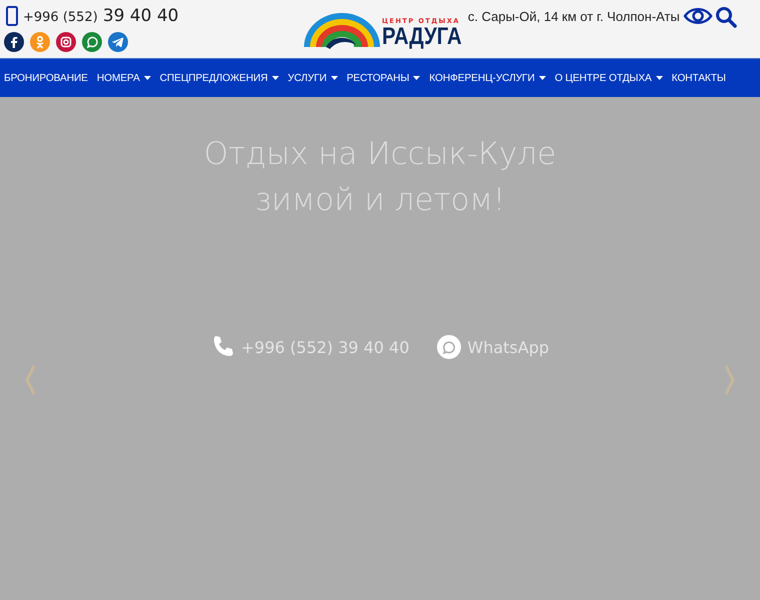 The width and height of the screenshot is (760, 600). Describe the element at coordinates (574, 16) in the screenshot. I see `address-text: с. Сары-Ой, 14 км от г. Чолпон-Аты` at that location.